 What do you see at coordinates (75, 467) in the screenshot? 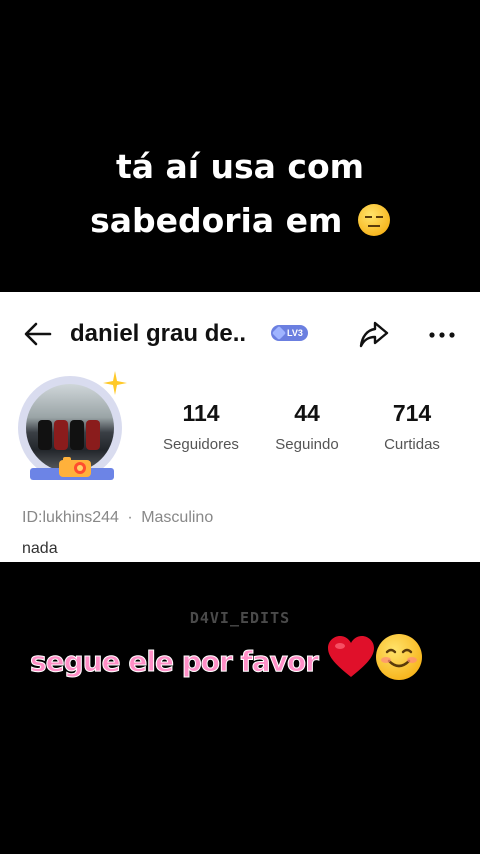
I see `camera-icon` at bounding box center [75, 467].